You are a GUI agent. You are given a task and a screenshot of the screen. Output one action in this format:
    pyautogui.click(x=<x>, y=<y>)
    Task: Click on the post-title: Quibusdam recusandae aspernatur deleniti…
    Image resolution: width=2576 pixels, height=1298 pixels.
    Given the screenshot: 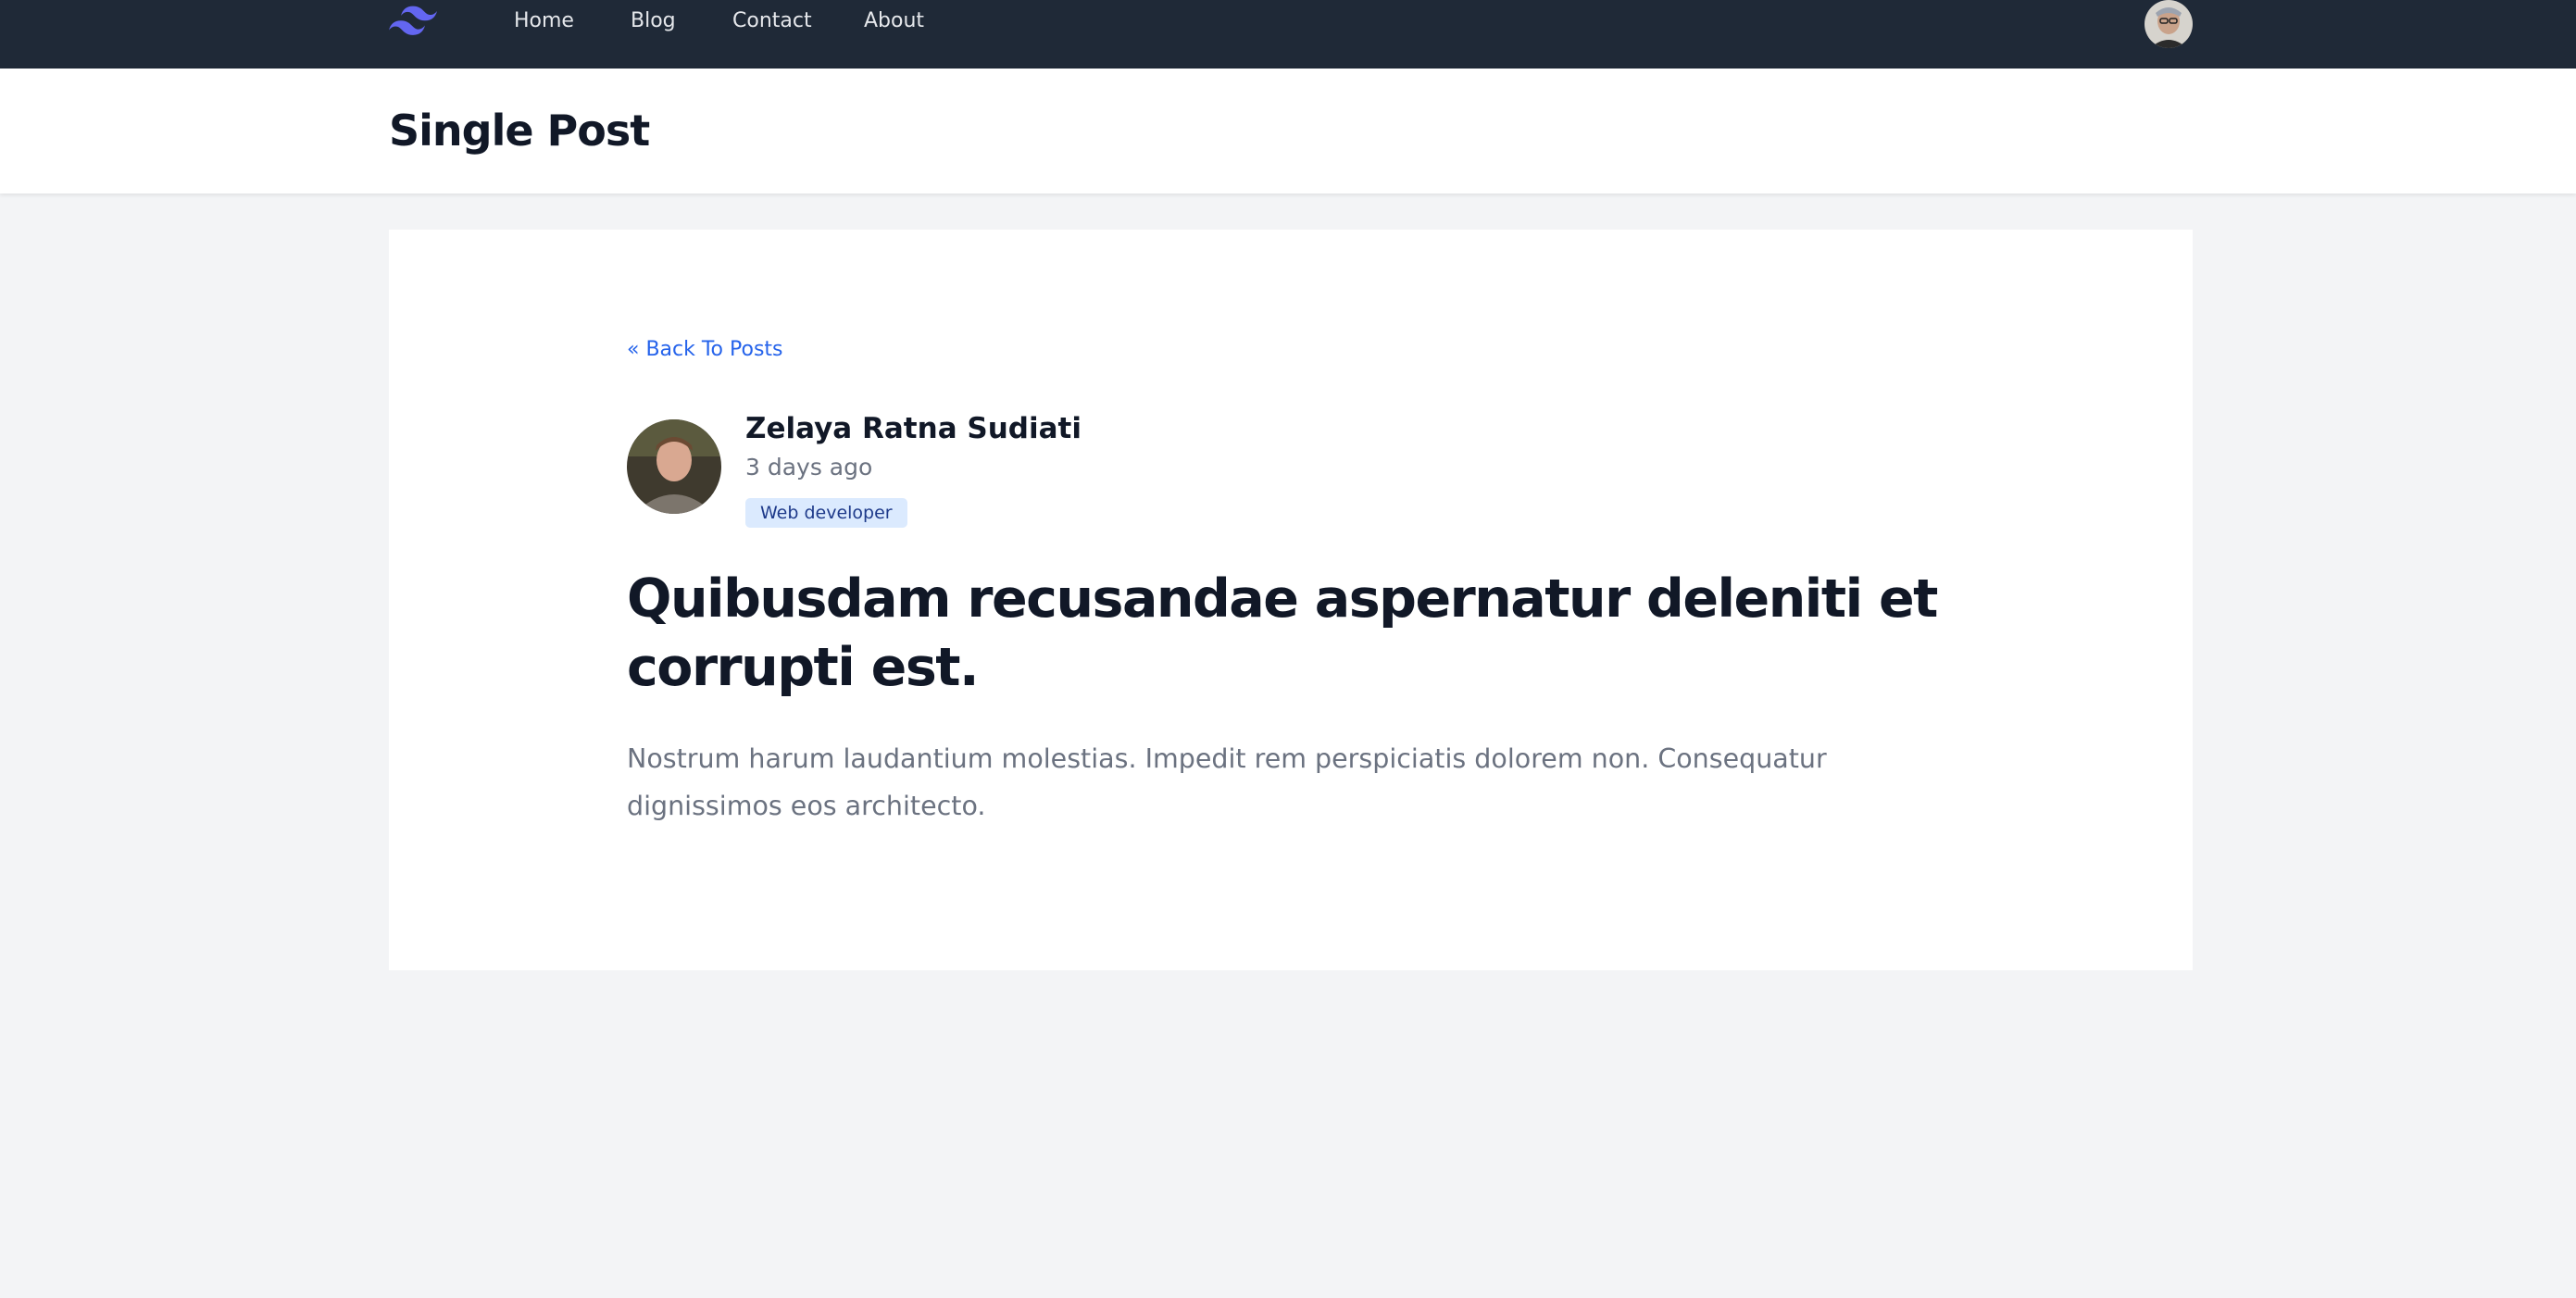 What is the action you would take?
    pyautogui.click(x=1282, y=633)
    